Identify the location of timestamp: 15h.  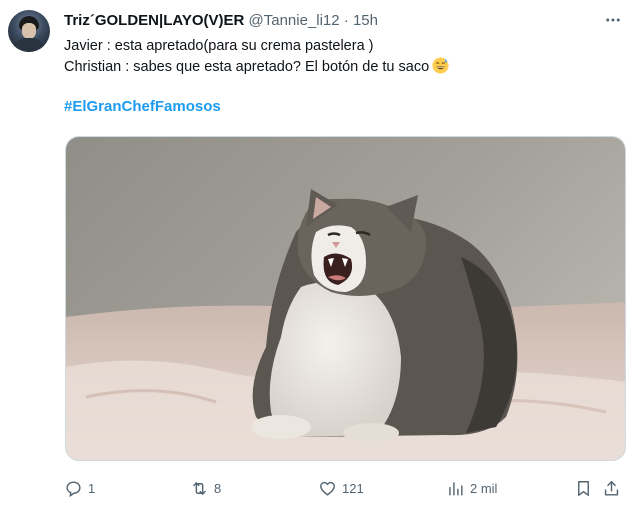
(365, 20).